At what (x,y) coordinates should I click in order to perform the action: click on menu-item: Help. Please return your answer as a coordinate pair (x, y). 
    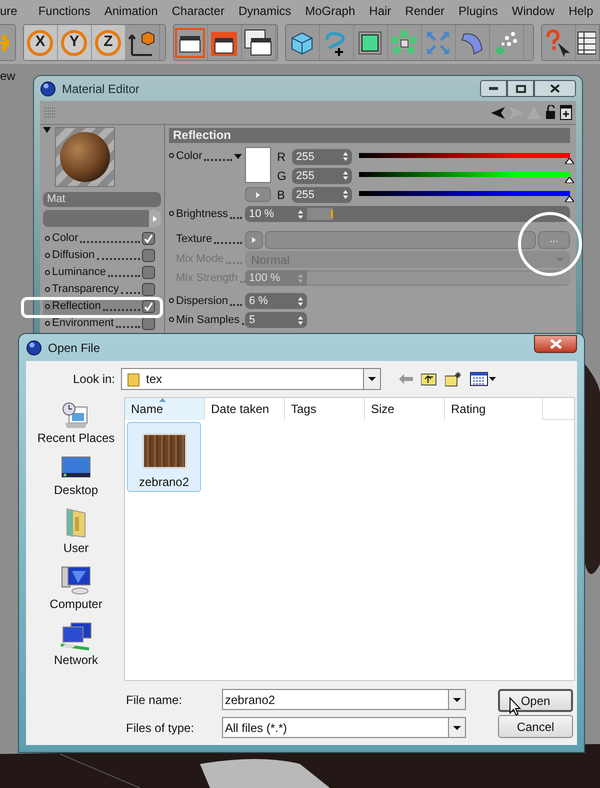
    Looking at the image, I should click on (581, 11).